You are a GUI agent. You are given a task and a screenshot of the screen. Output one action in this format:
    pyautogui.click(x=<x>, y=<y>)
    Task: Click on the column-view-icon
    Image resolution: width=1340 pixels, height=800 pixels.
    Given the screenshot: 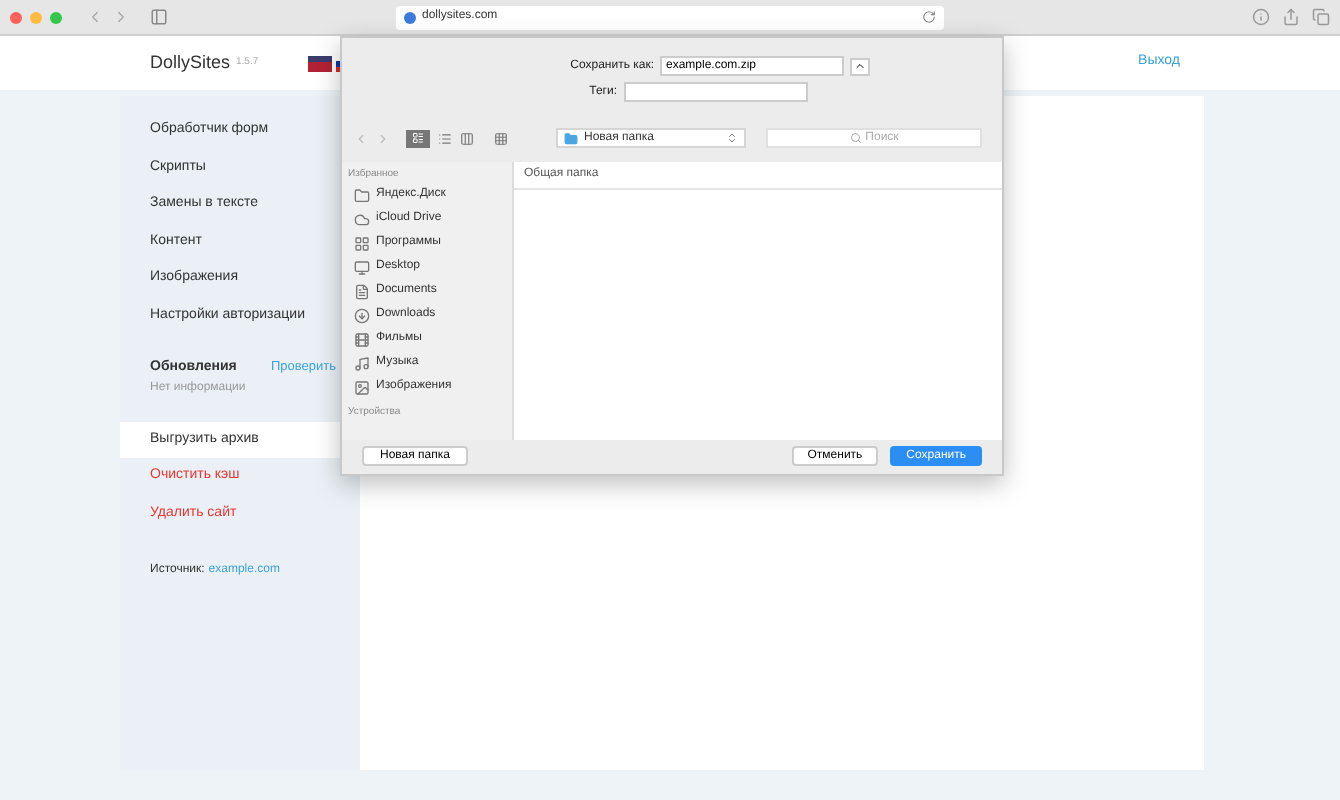 What is the action you would take?
    pyautogui.click(x=467, y=138)
    